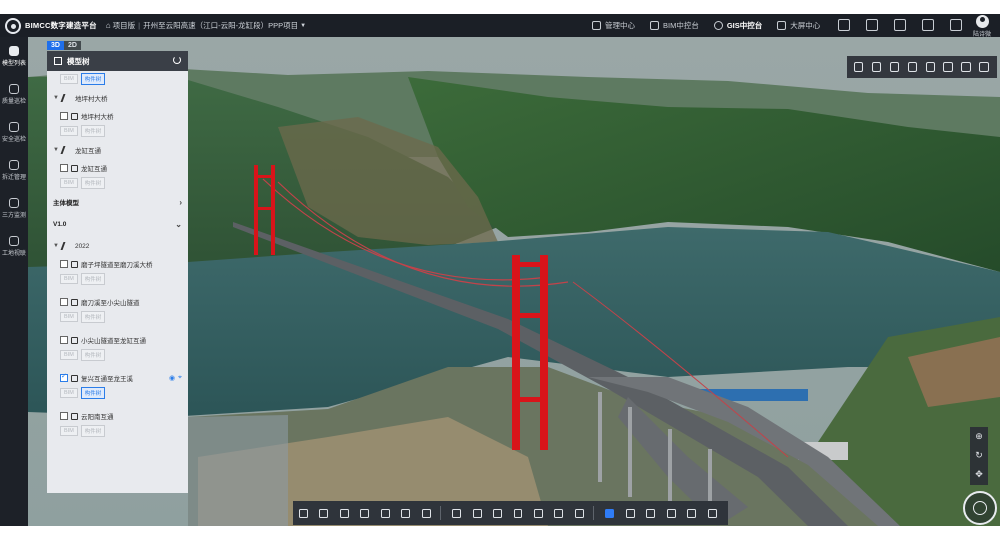 This screenshot has height=548, width=1000. I want to click on move-icon: ✥, so click(979, 474).